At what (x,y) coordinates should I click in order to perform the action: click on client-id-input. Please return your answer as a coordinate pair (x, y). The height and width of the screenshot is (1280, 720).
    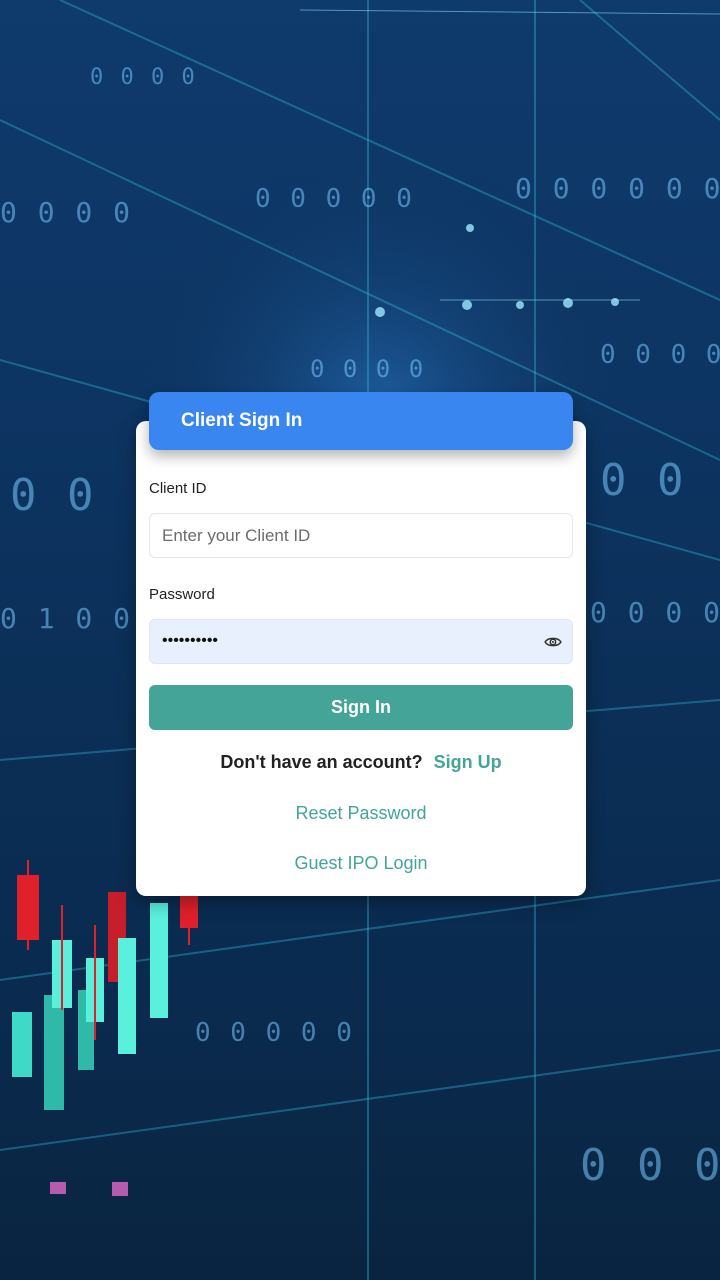
    Looking at the image, I should click on (361, 535).